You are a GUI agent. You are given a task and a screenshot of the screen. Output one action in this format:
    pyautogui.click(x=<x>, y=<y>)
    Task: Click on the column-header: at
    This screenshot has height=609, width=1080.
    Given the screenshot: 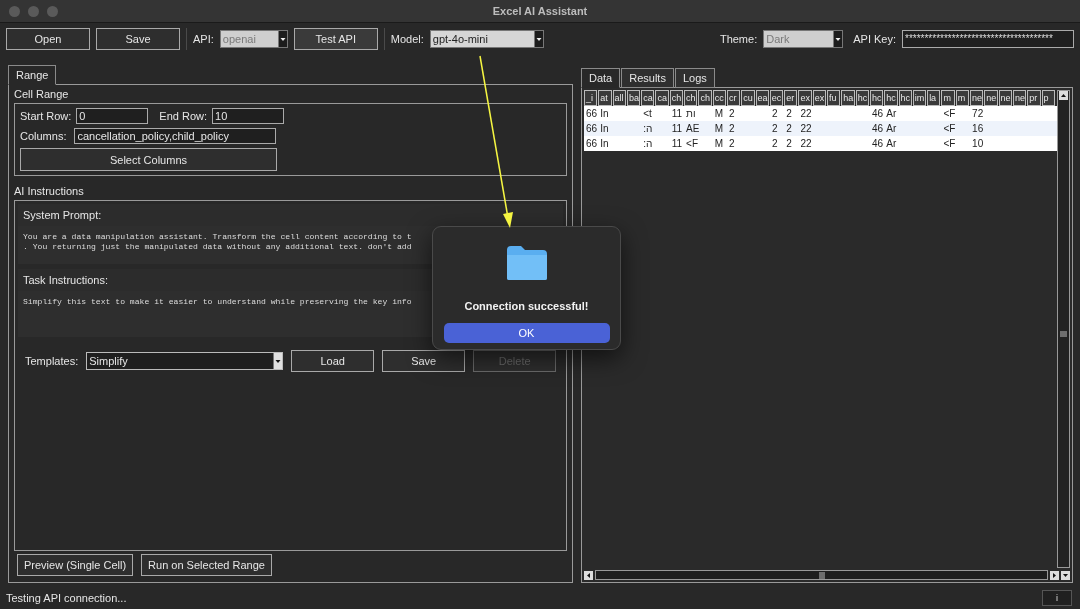 What is the action you would take?
    pyautogui.click(x=605, y=98)
    